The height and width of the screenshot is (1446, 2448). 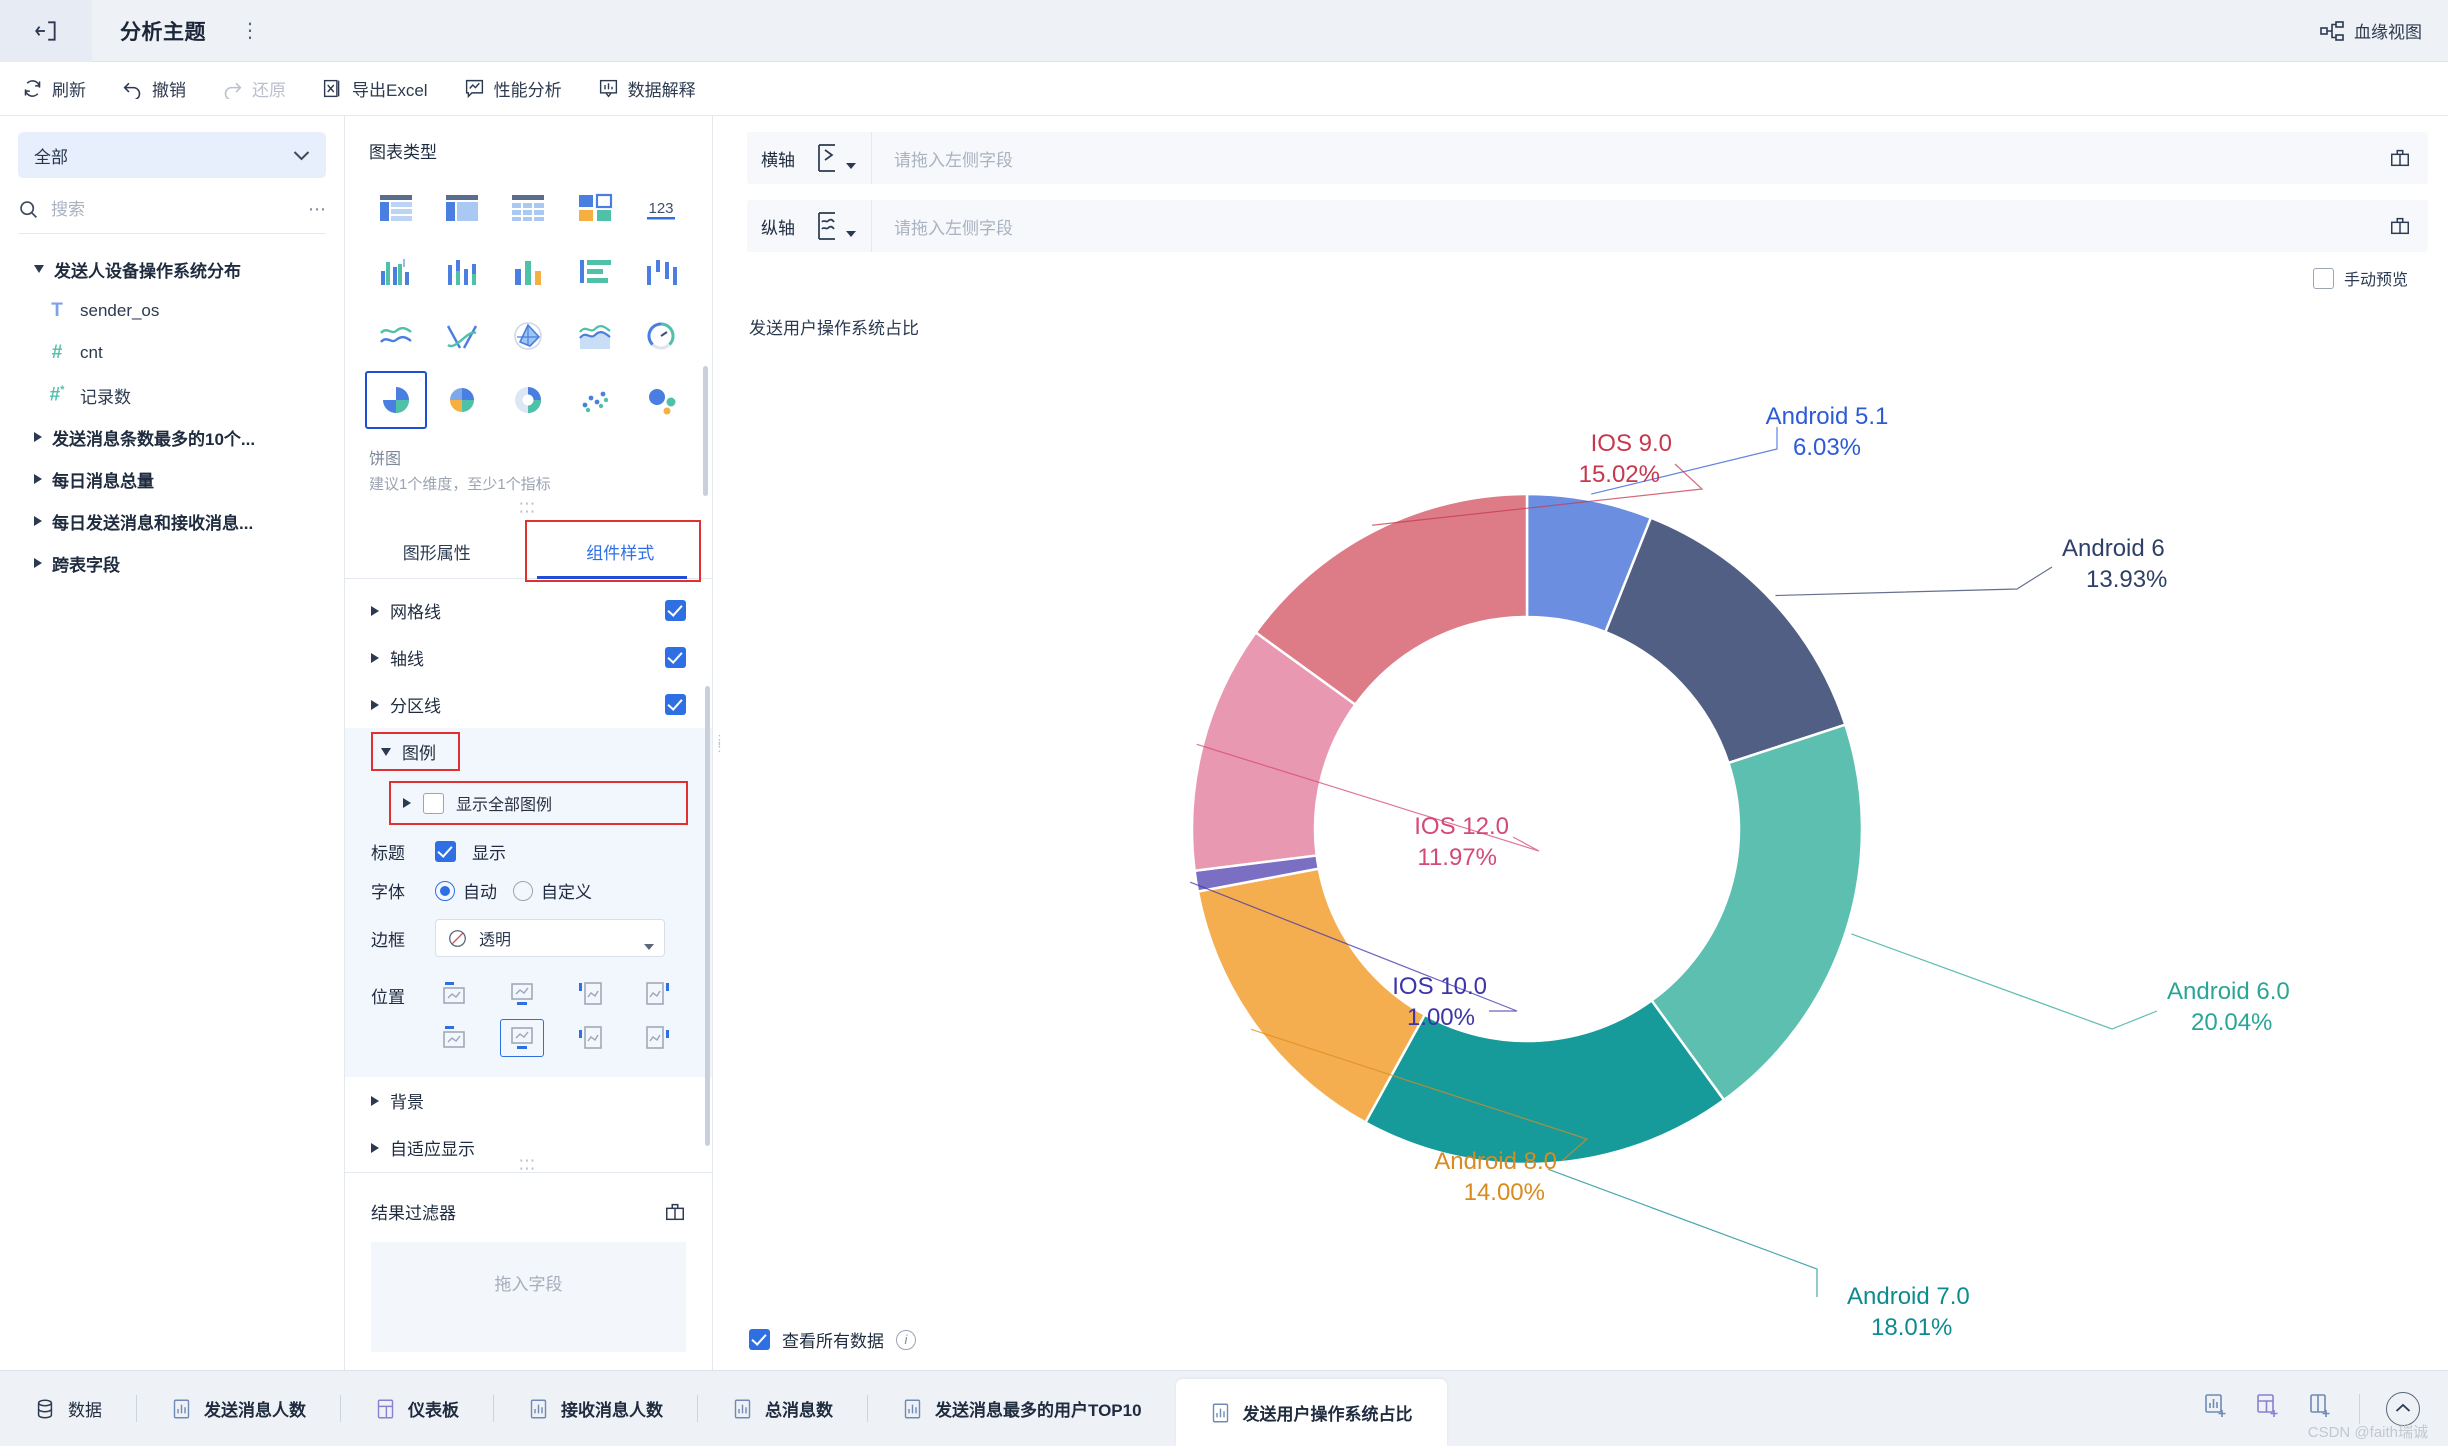 I want to click on option-background: 背景, so click(x=528, y=1100).